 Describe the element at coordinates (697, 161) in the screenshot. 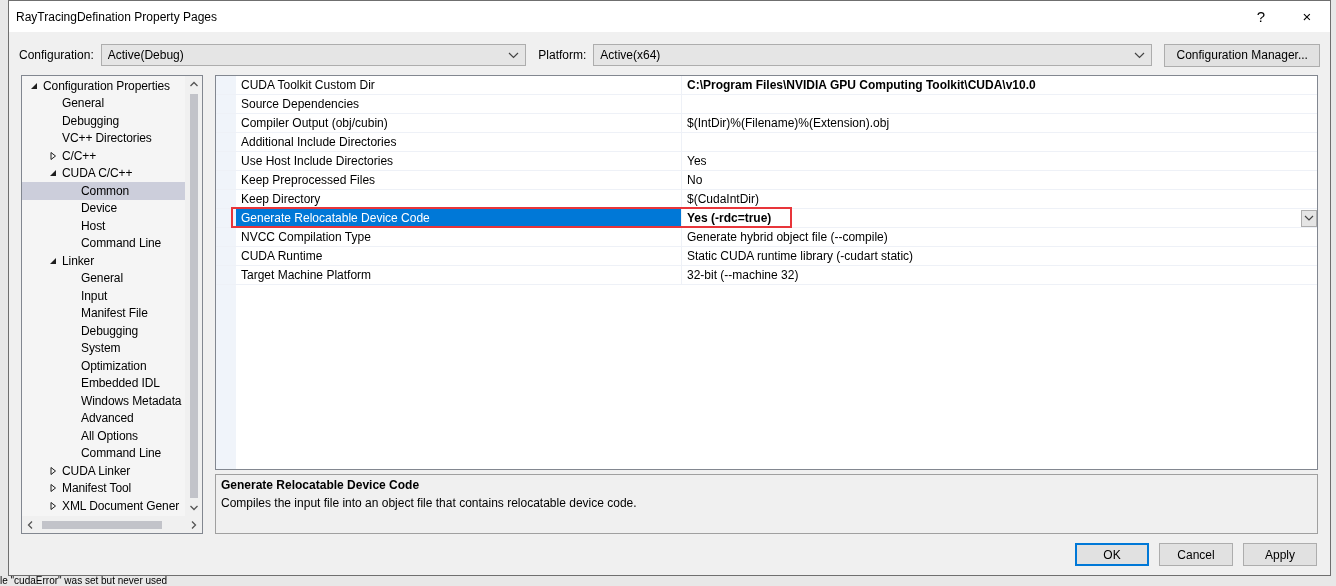

I see `property-value: Yes` at that location.